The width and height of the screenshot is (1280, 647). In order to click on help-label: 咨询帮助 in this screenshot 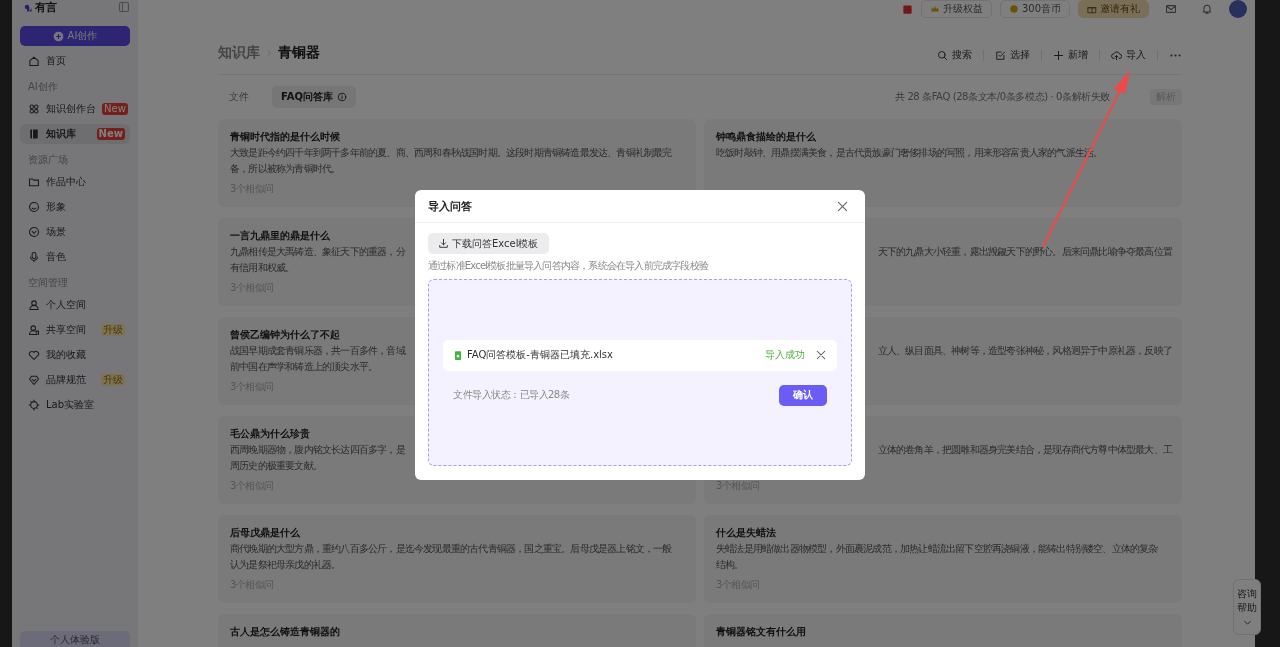, I will do `click(1247, 601)`.